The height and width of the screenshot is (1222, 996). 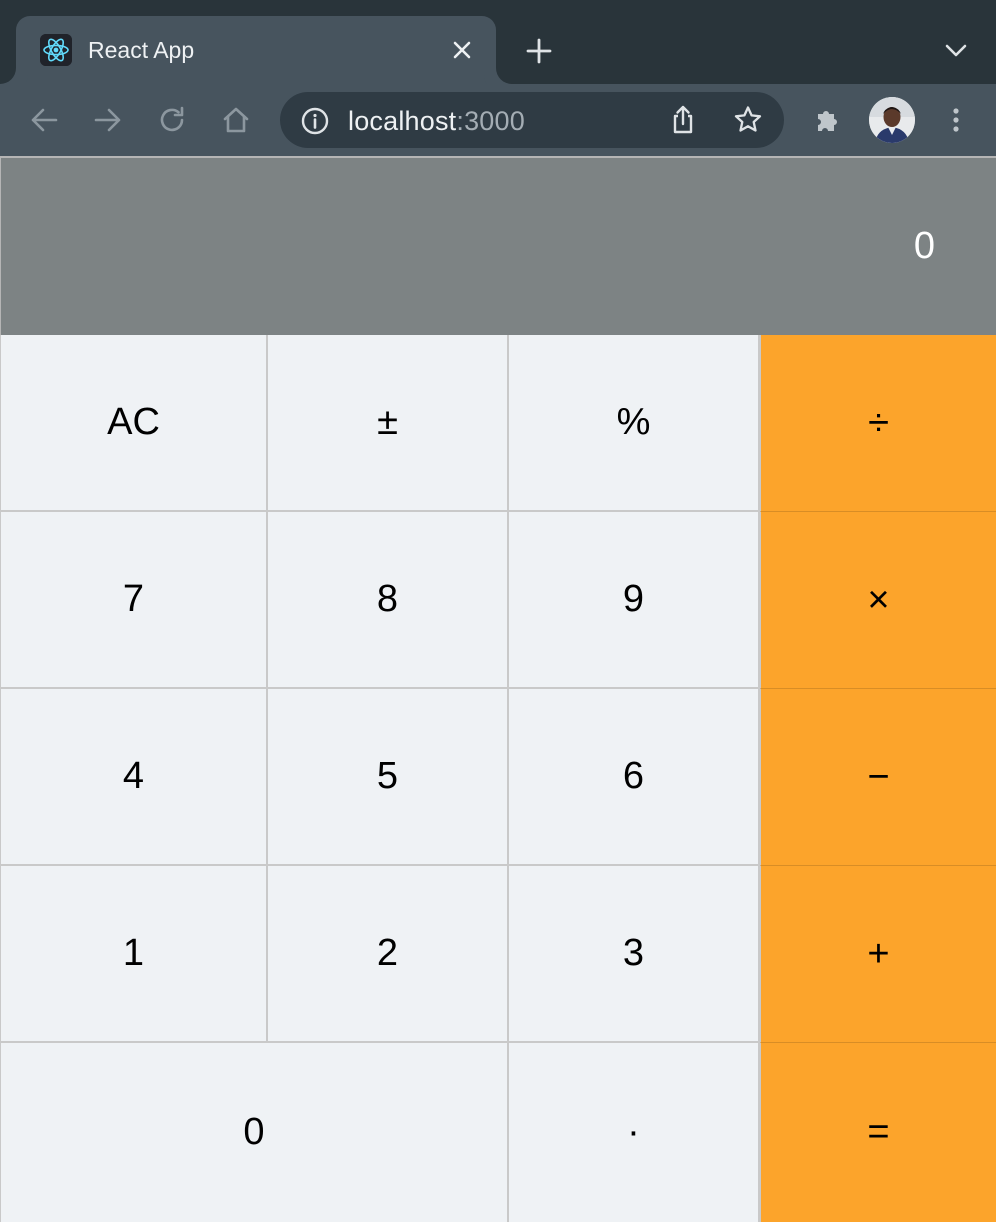 What do you see at coordinates (924, 246) in the screenshot?
I see `display-value: 0` at bounding box center [924, 246].